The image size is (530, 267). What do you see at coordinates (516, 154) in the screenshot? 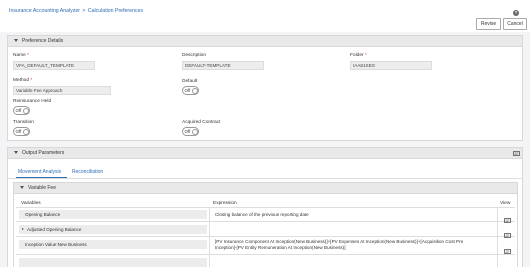
I see `comment-icon` at bounding box center [516, 154].